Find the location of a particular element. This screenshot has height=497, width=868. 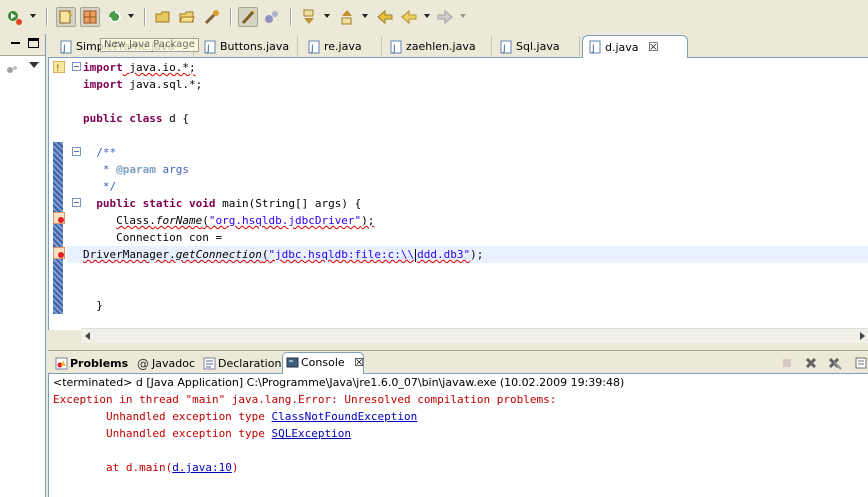

exception-link: SQLException is located at coordinates (311, 433).